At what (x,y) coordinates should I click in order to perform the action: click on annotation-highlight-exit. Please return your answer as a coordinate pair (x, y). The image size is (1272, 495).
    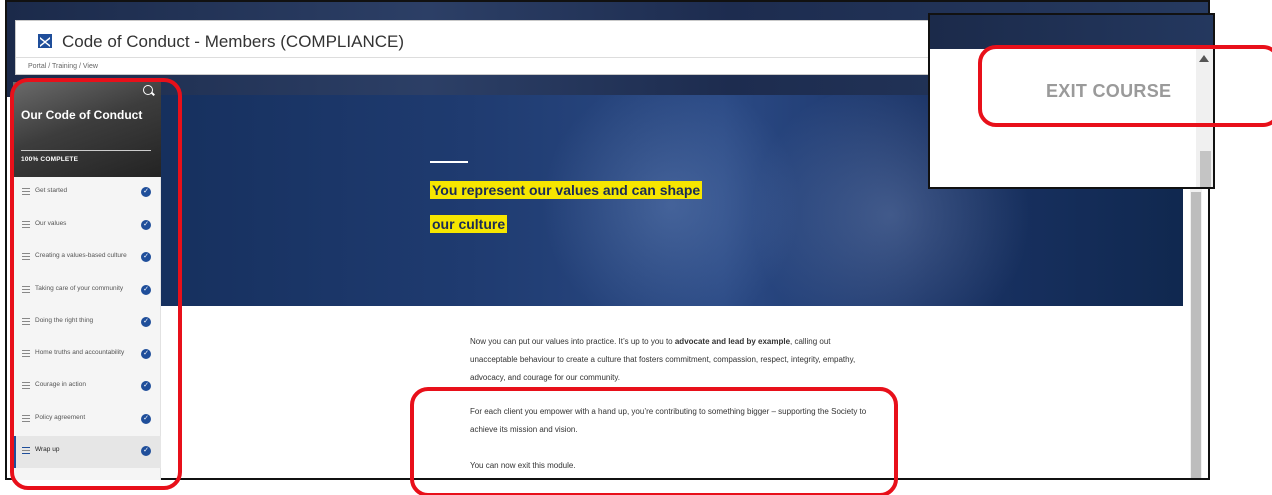
    Looking at the image, I should click on (1125, 86).